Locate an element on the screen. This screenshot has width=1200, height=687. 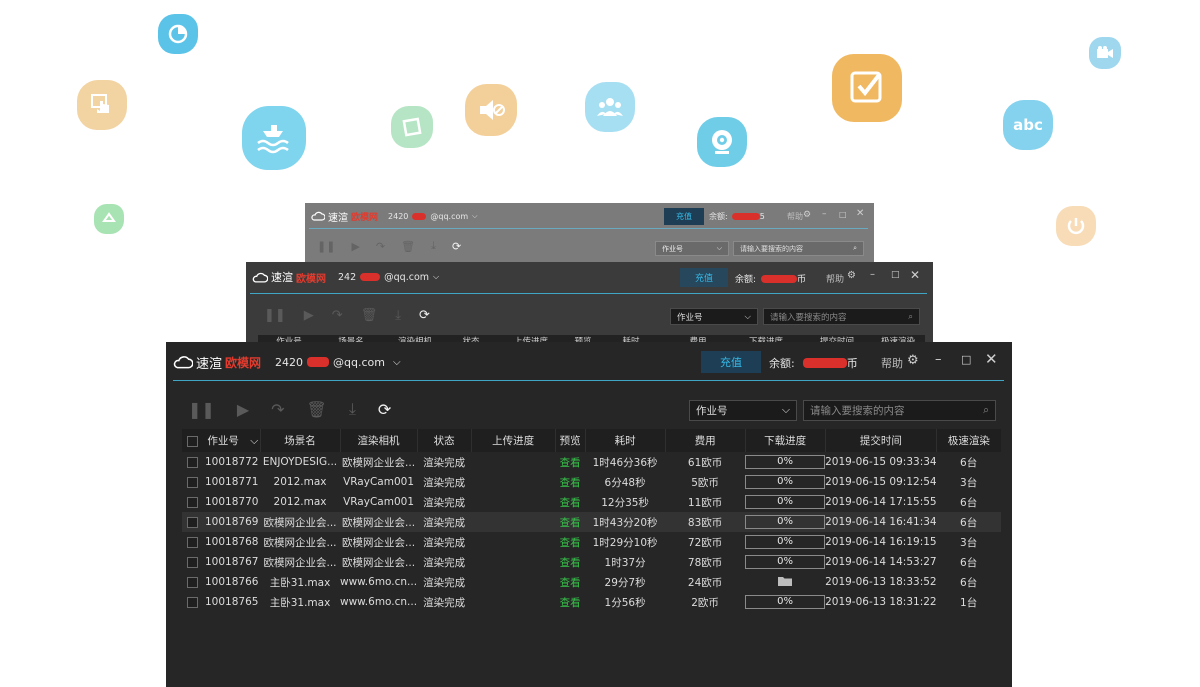
fast-render-count: 6台 is located at coordinates (969, 502).